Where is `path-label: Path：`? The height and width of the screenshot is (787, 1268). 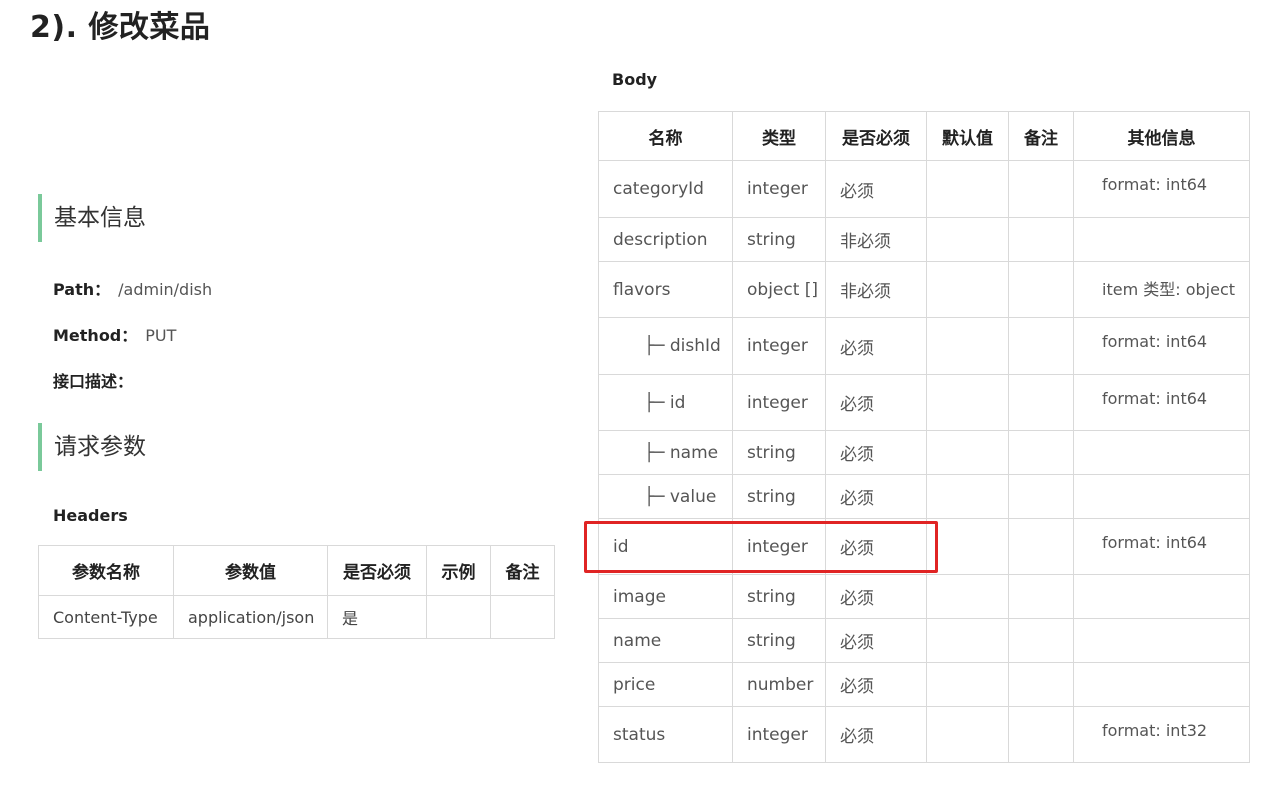 path-label: Path： is located at coordinates (82, 289).